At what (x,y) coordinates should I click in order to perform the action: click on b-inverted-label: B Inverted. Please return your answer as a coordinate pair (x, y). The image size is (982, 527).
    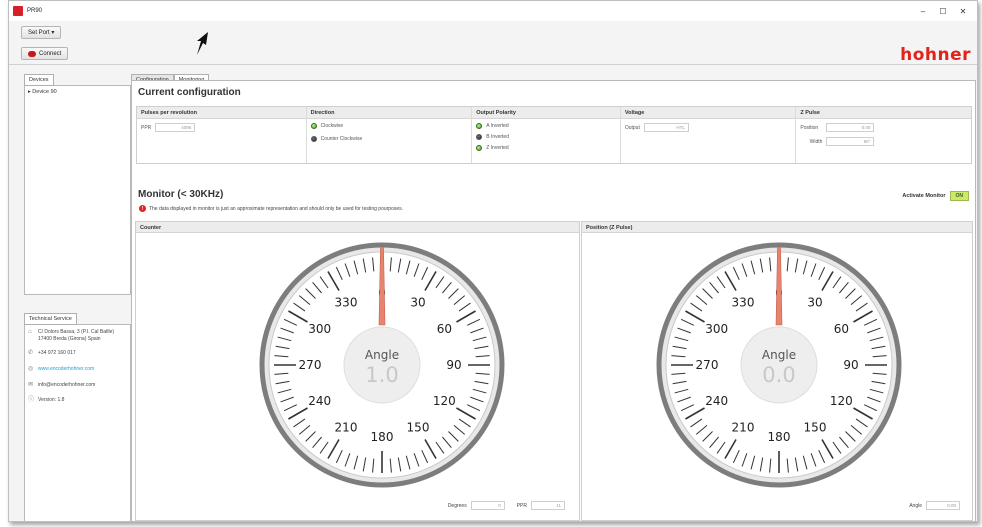
    Looking at the image, I should click on (497, 137).